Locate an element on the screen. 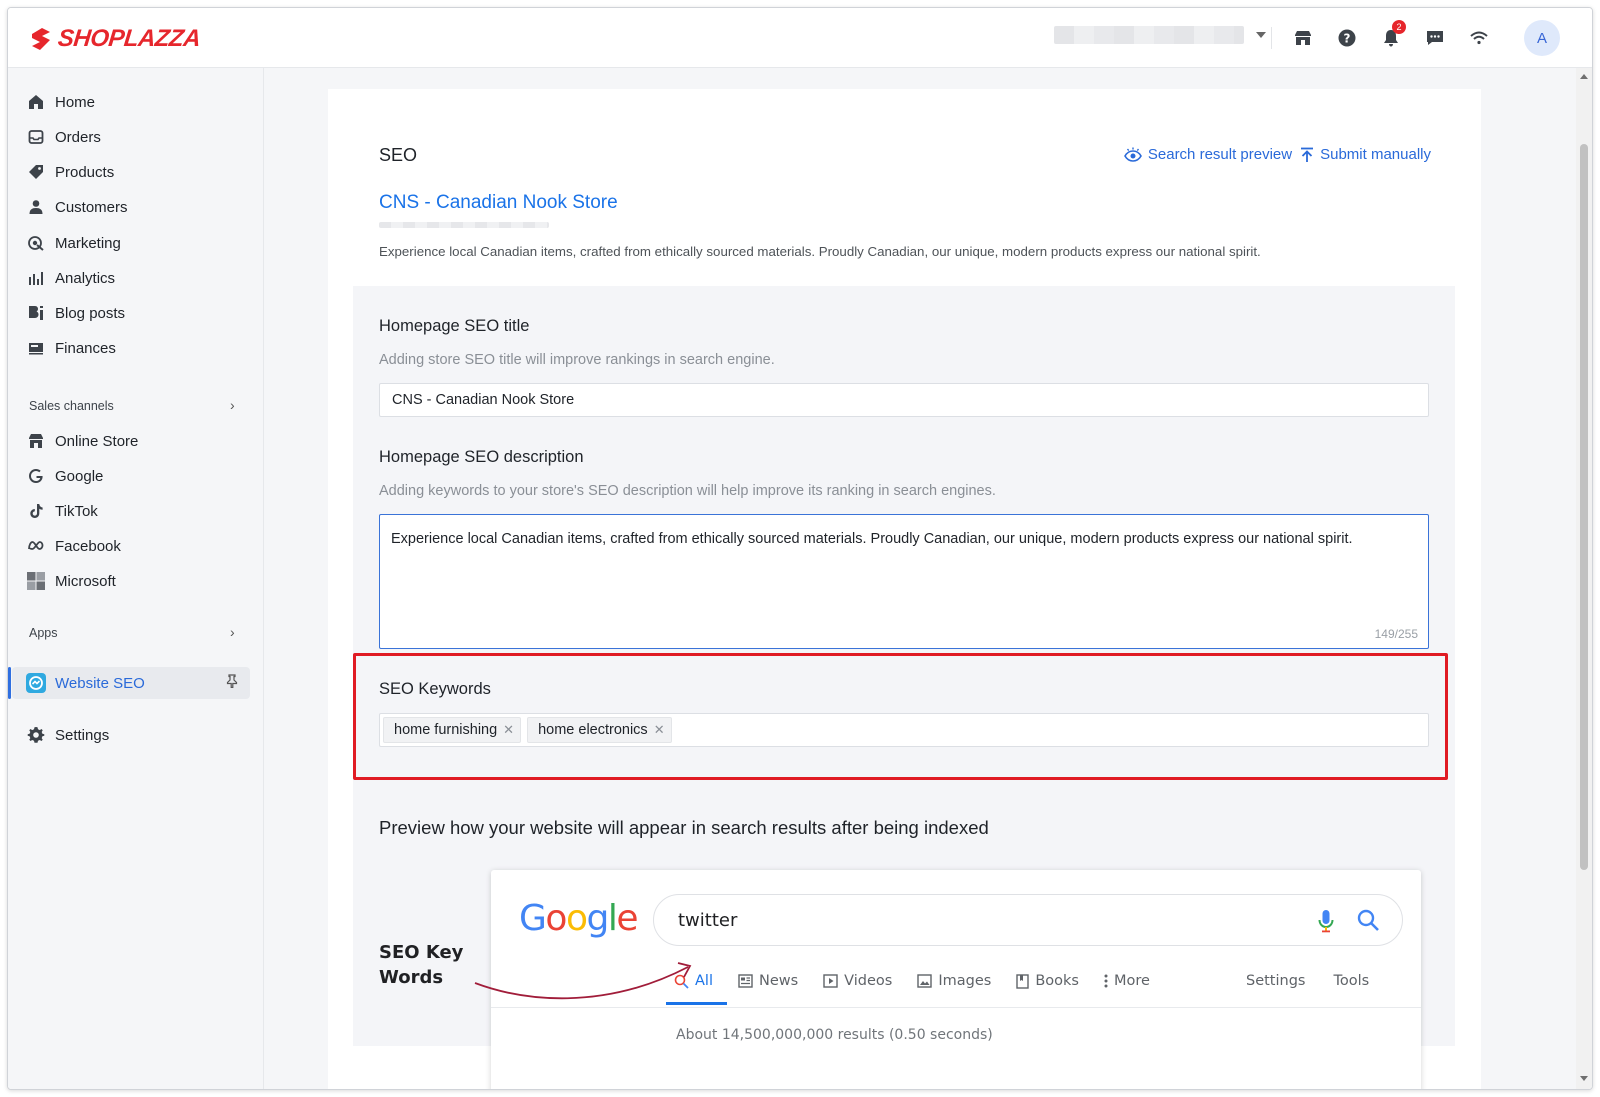 Image resolution: width=1600 pixels, height=1097 pixels. sidebar-item-label: Website SEO is located at coordinates (100, 683).